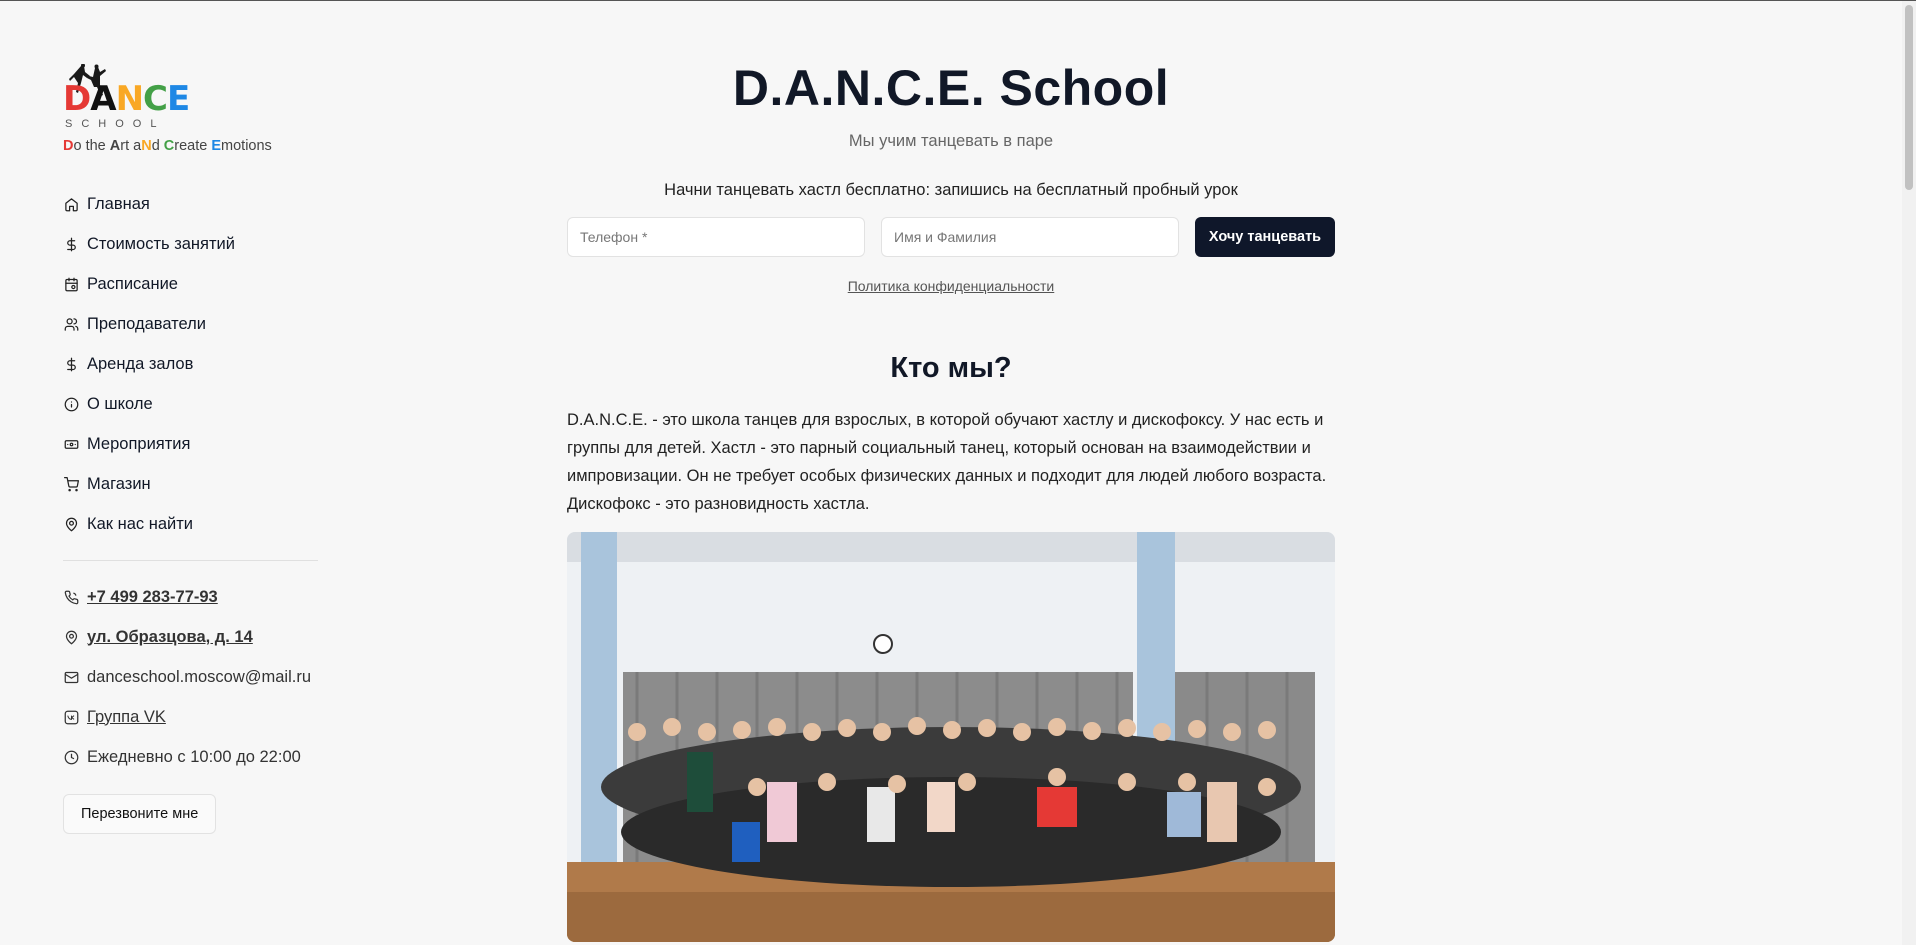  I want to click on nav-item-label: Аренда залов, so click(140, 363).